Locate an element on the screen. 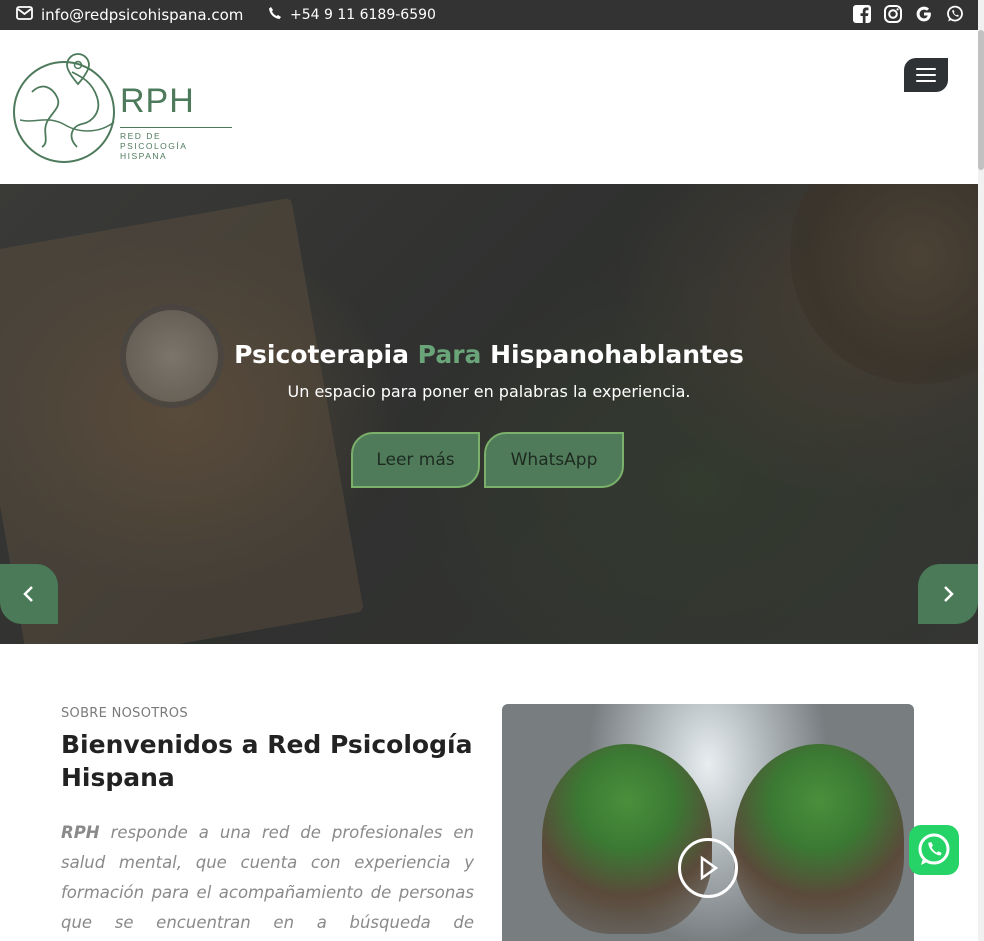 This screenshot has height=941, width=984. google-icon is located at coordinates (923, 14).